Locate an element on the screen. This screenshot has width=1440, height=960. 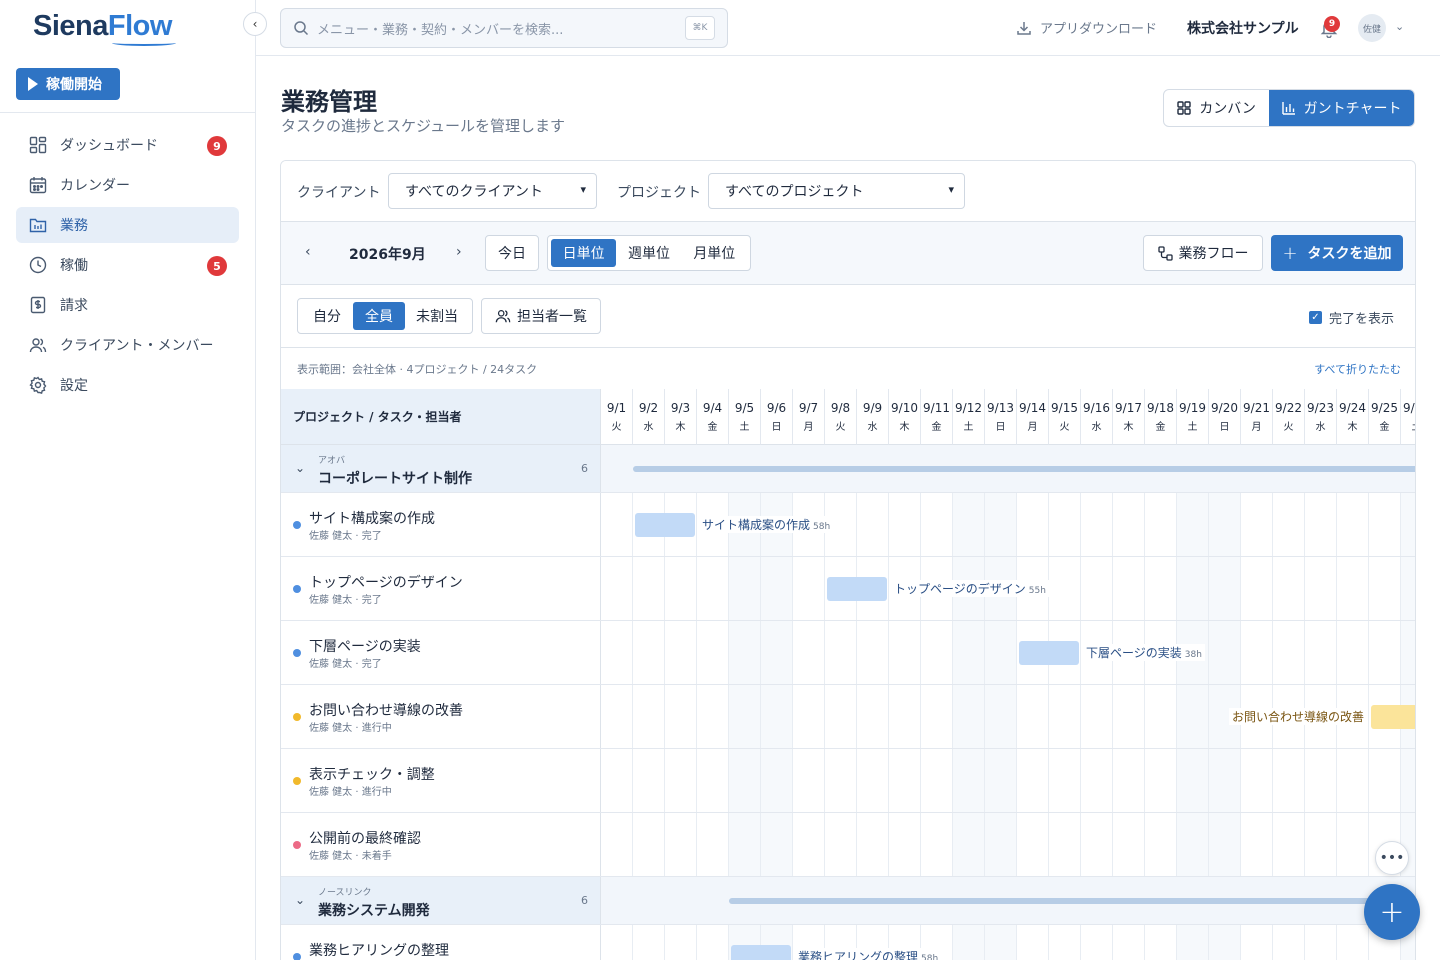
view-kanban-button: カンバン is located at coordinates (1216, 108).